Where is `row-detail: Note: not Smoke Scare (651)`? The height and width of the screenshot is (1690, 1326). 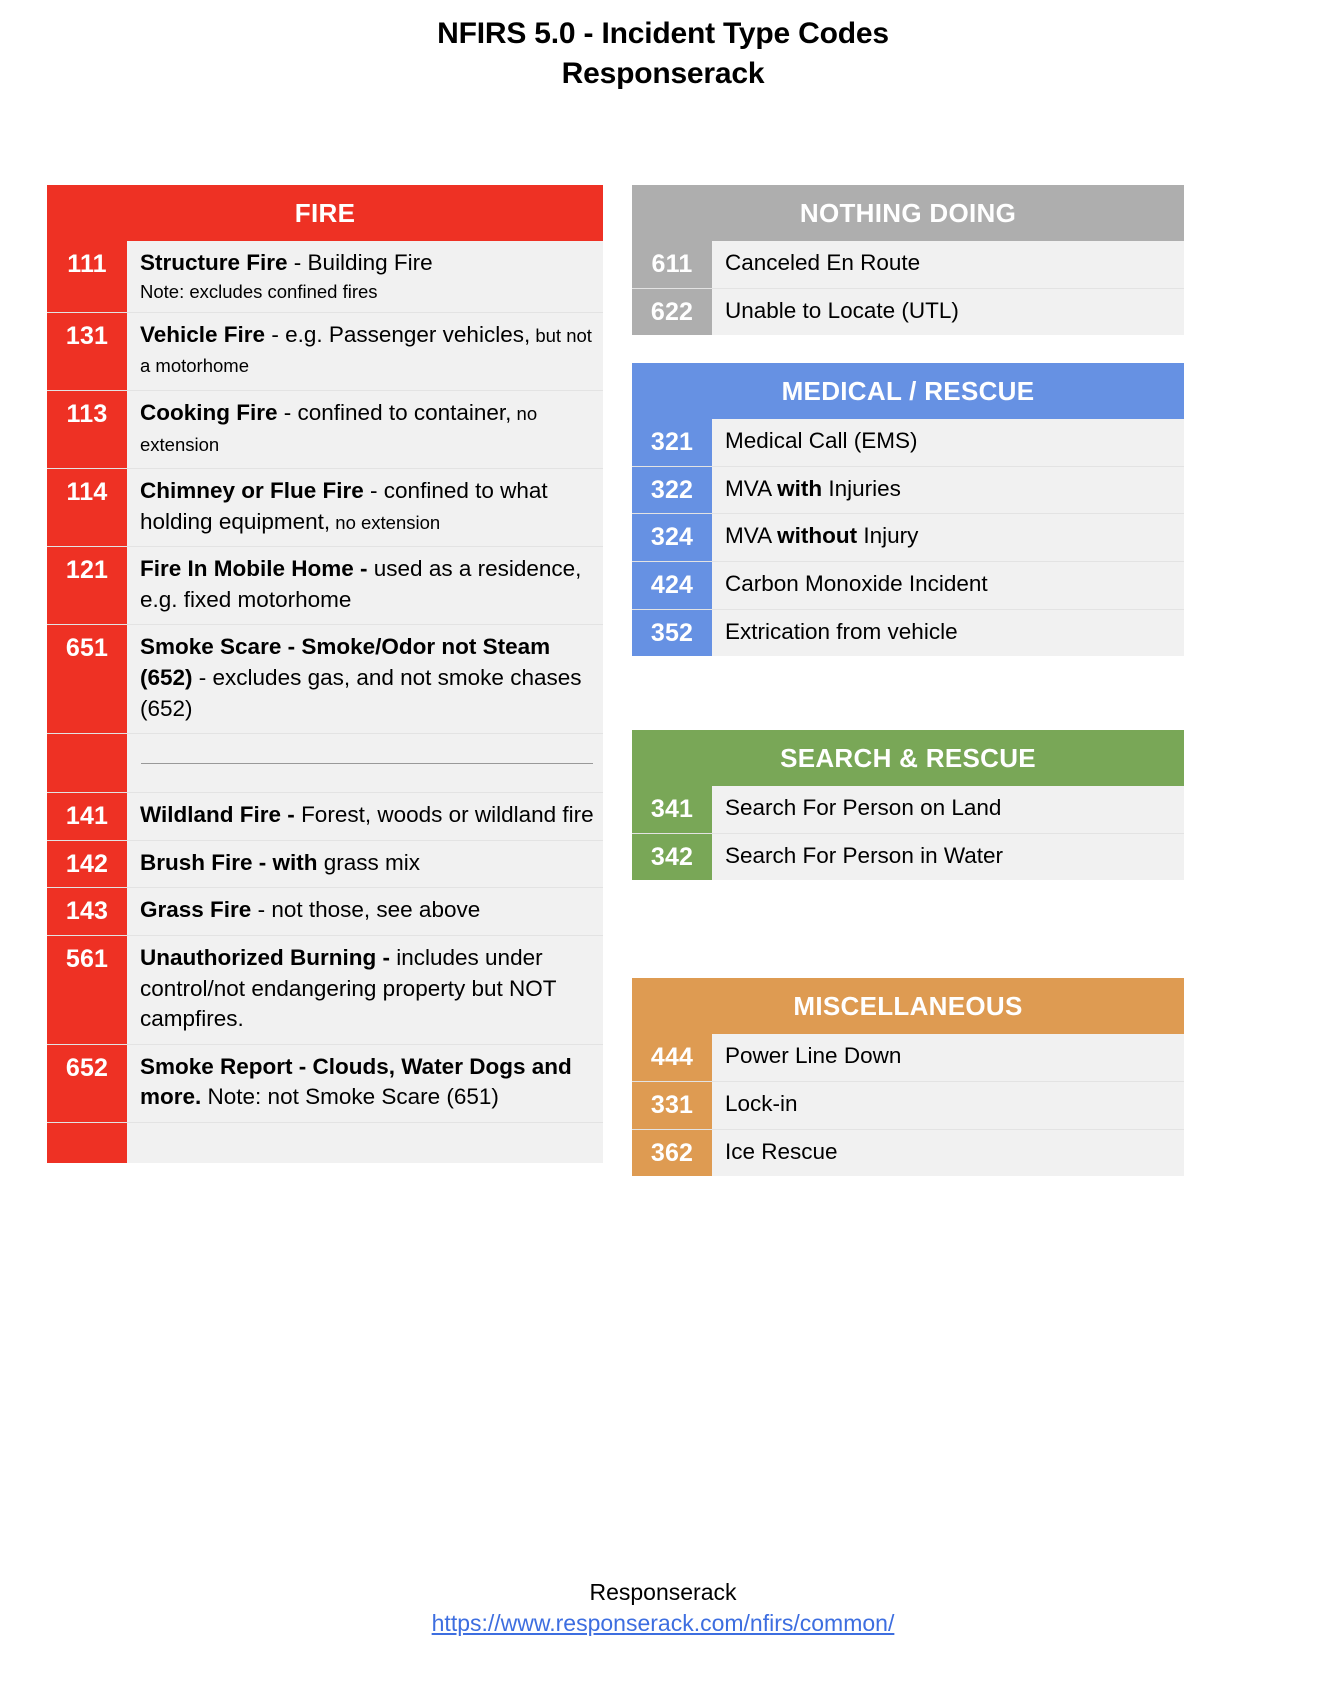 row-detail: Note: not Smoke Scare (651) is located at coordinates (350, 1097).